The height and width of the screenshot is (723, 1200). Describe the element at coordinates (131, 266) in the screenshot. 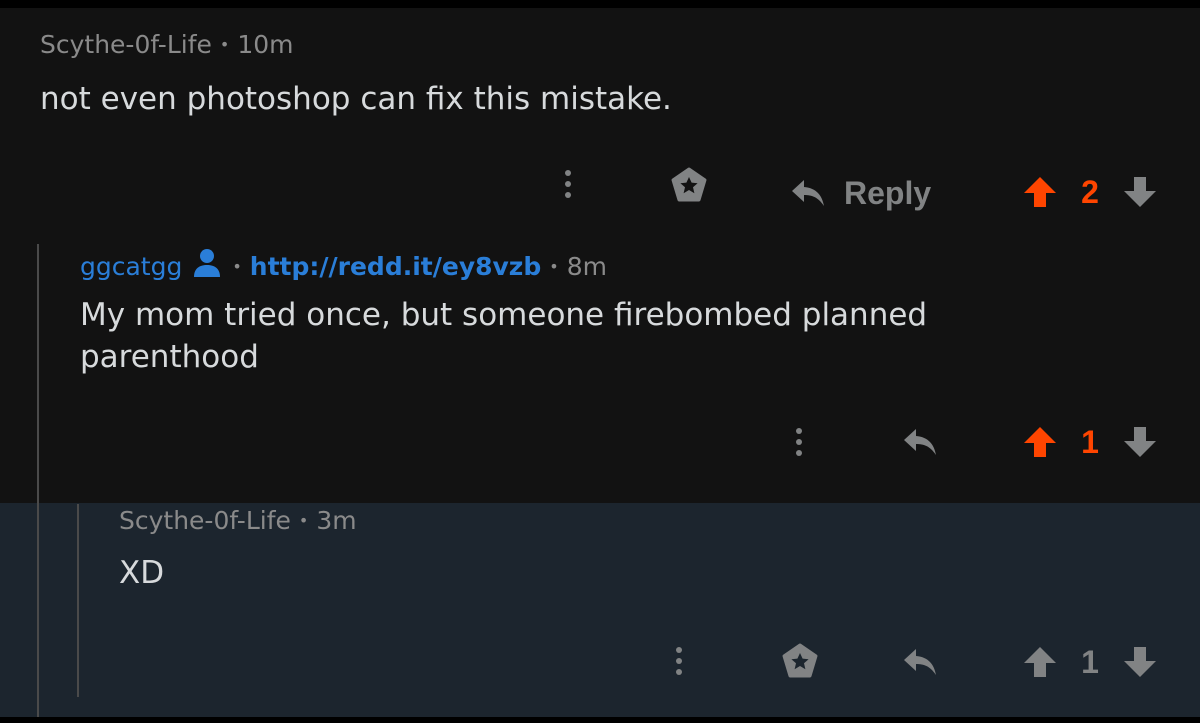

I see `comment-author: ggcatgg` at that location.